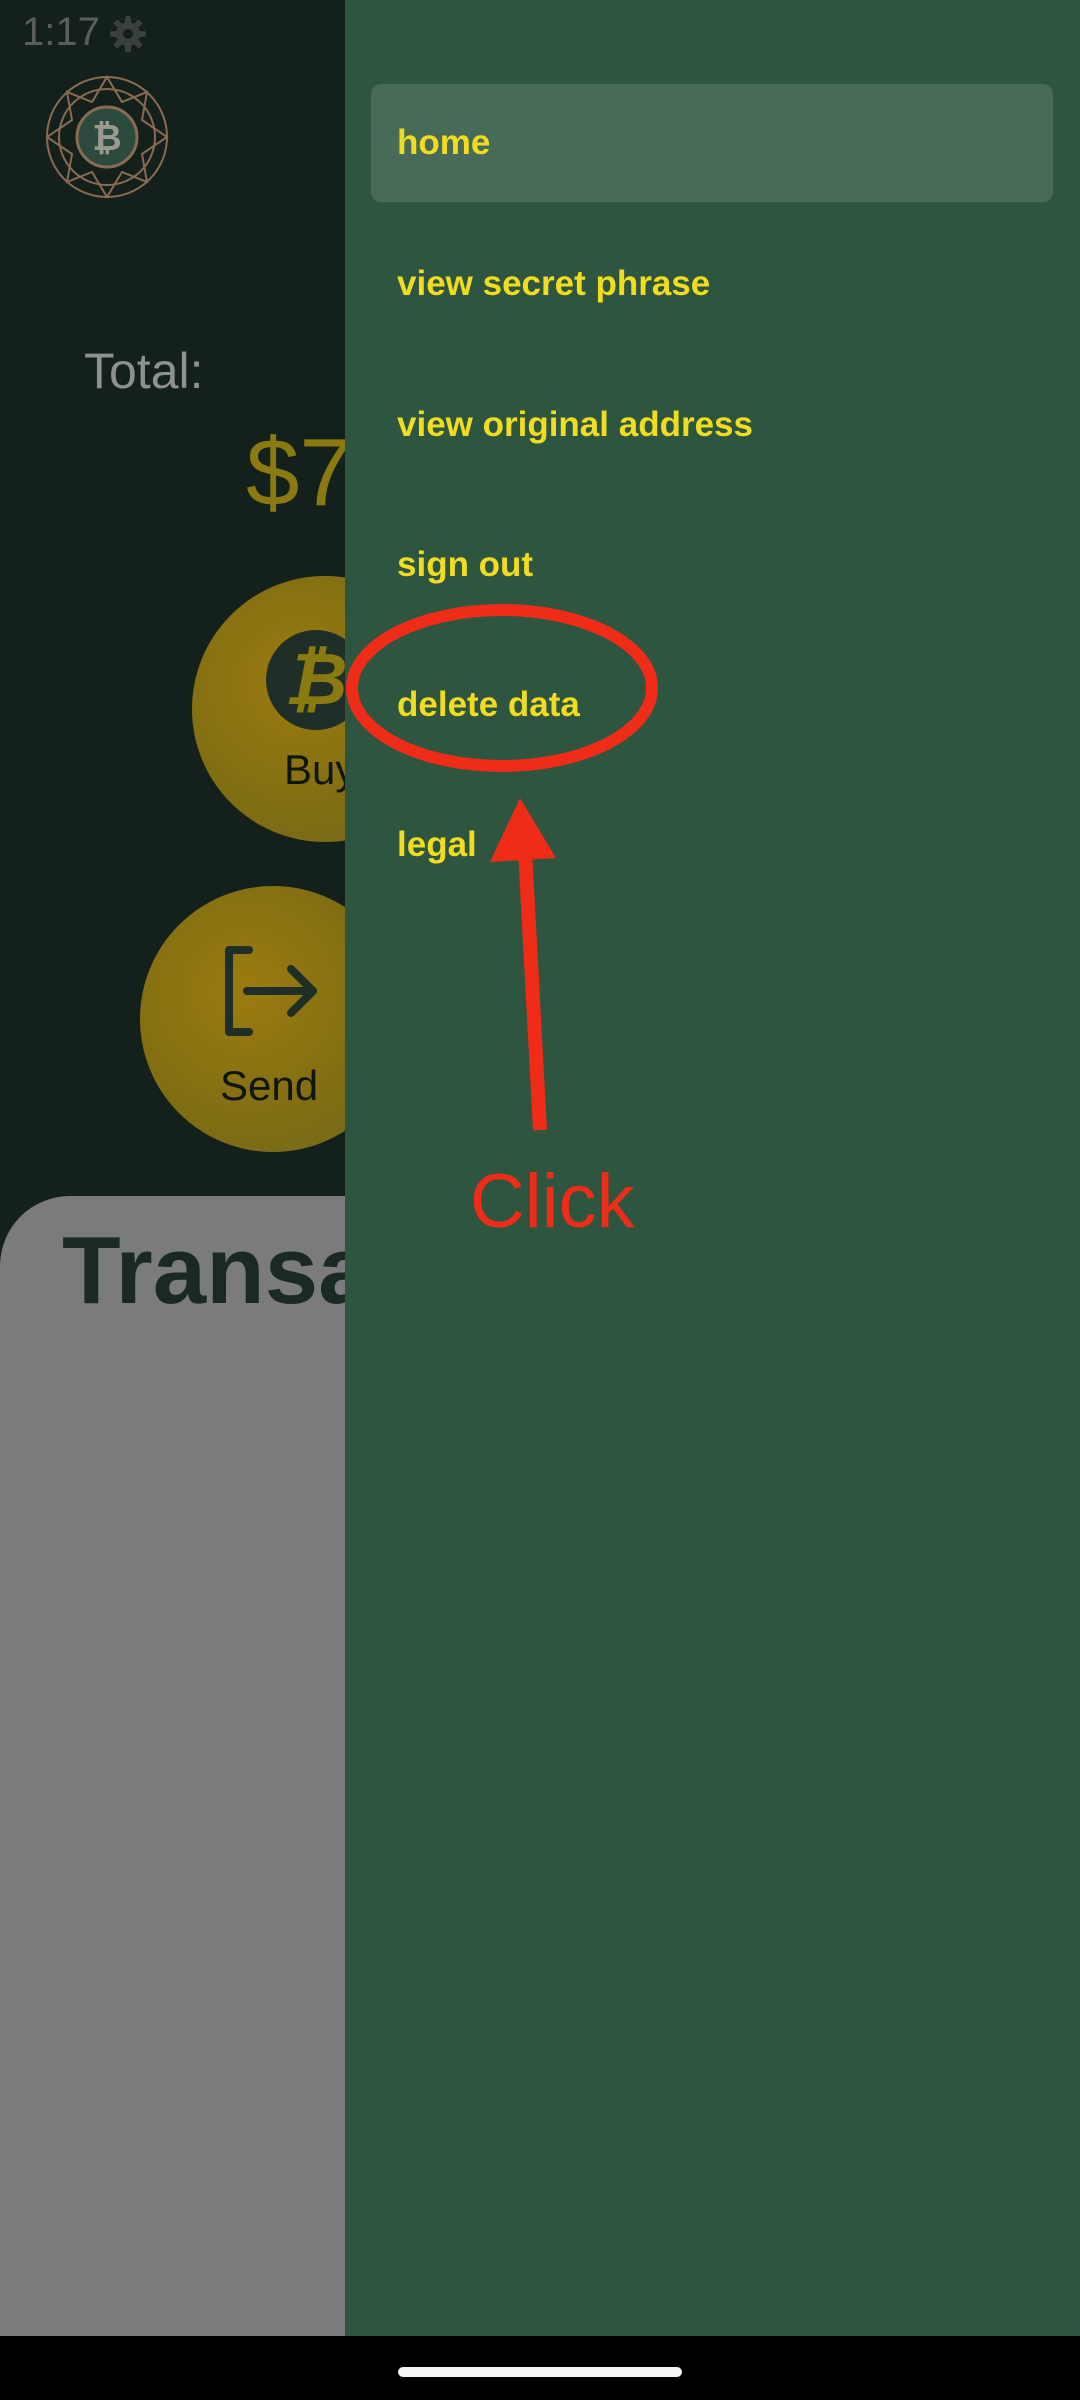  I want to click on drawer-item-view-original-address: view original address, so click(712, 425).